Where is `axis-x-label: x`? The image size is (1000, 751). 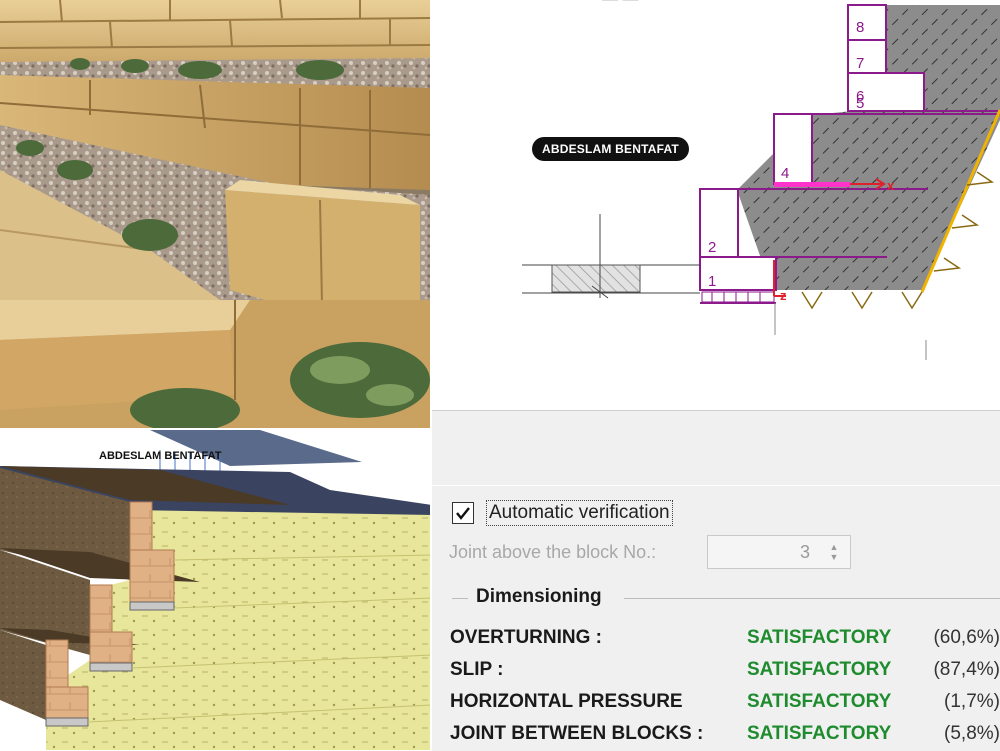
axis-x-label: x is located at coordinates (891, 185).